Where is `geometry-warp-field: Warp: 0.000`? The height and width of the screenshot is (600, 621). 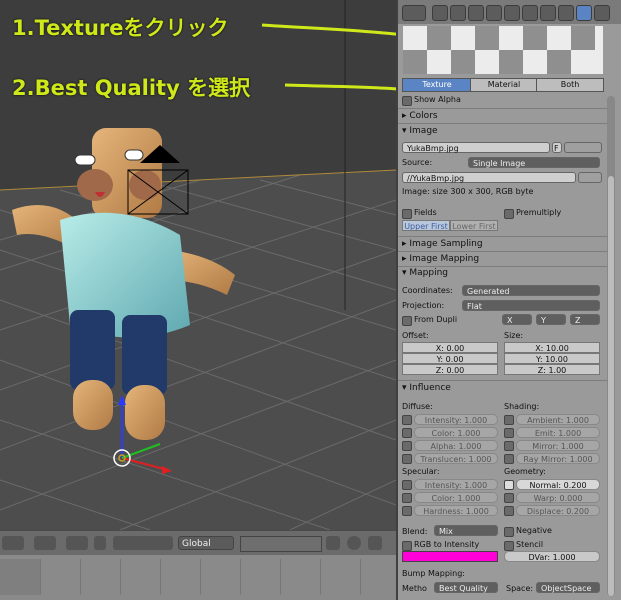
geometry-warp-field: Warp: 0.000 is located at coordinates (558, 497).